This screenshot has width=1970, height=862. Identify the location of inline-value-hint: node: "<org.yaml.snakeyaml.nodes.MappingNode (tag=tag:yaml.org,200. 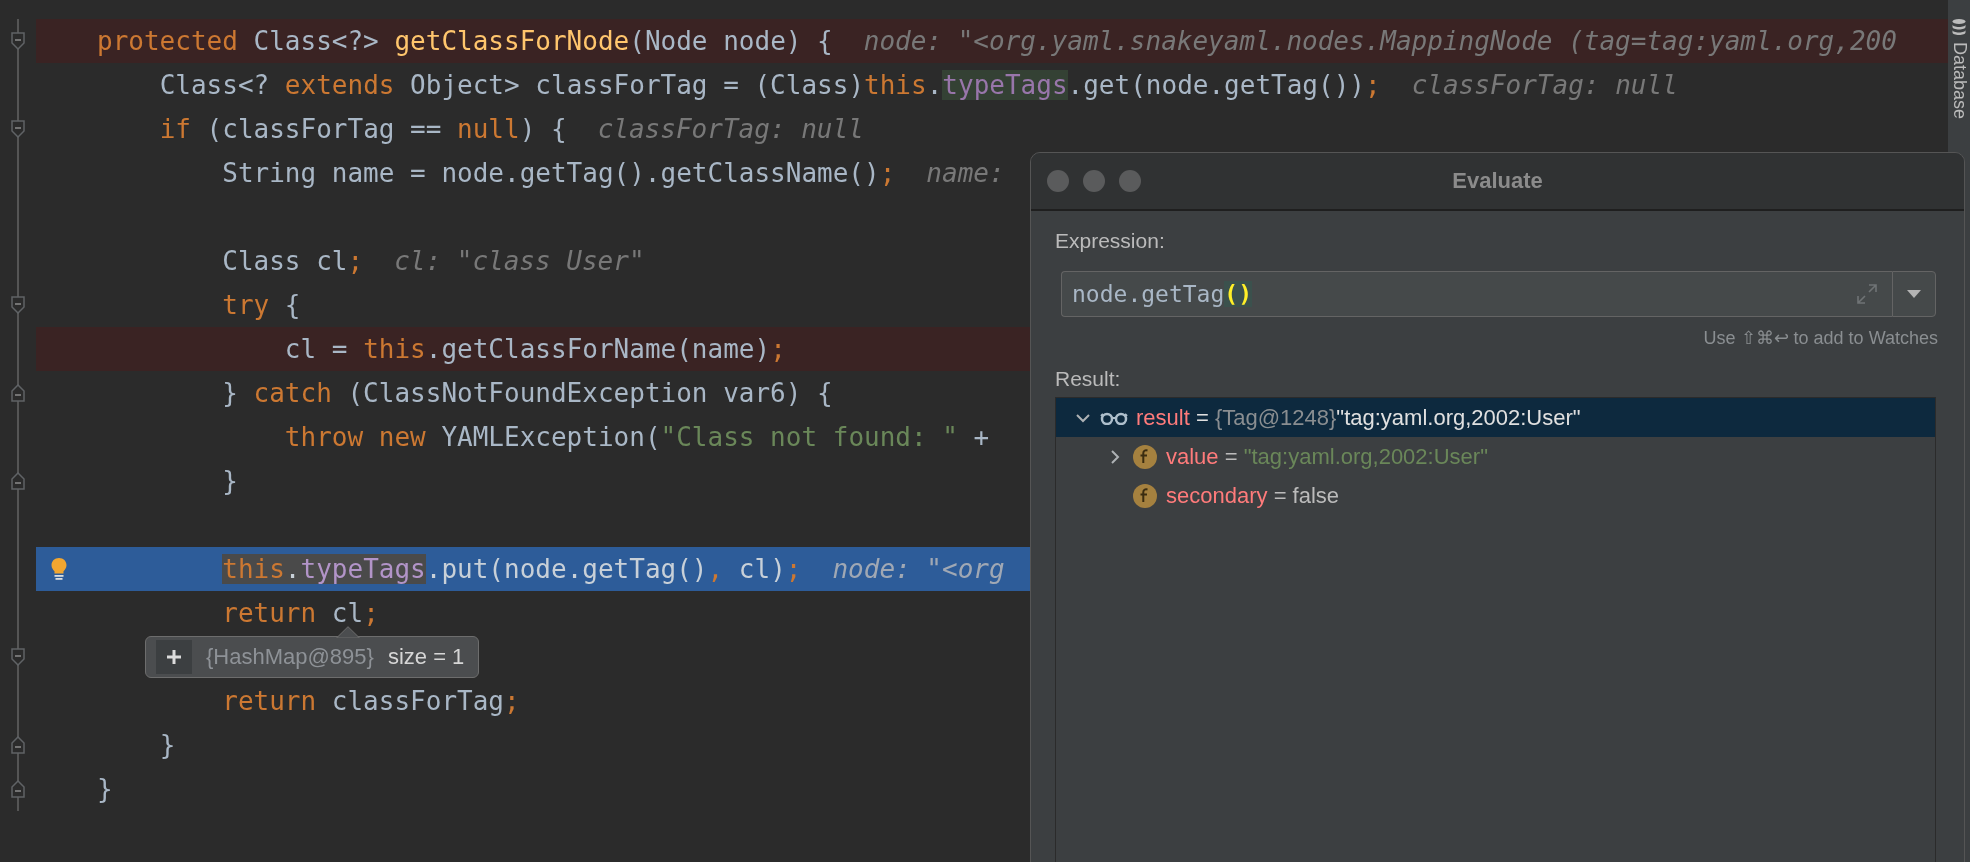
(1380, 41).